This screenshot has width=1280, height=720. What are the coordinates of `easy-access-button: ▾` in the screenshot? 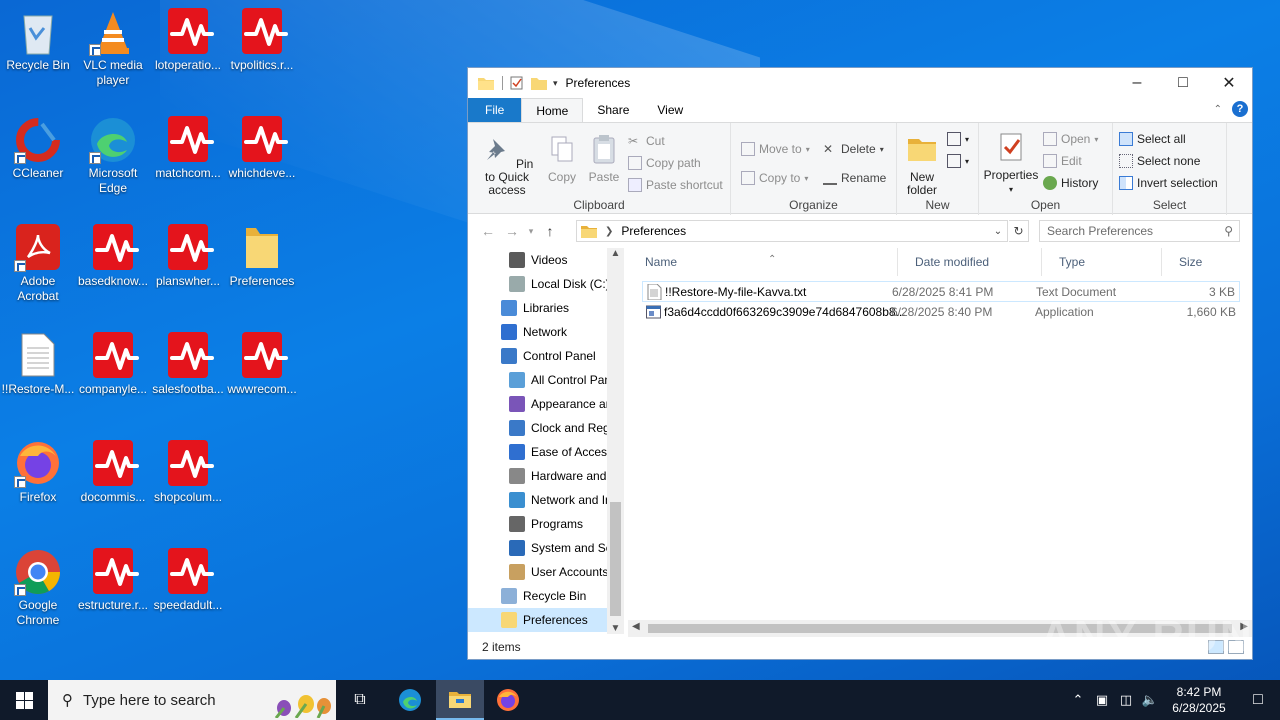 It's located at (958, 161).